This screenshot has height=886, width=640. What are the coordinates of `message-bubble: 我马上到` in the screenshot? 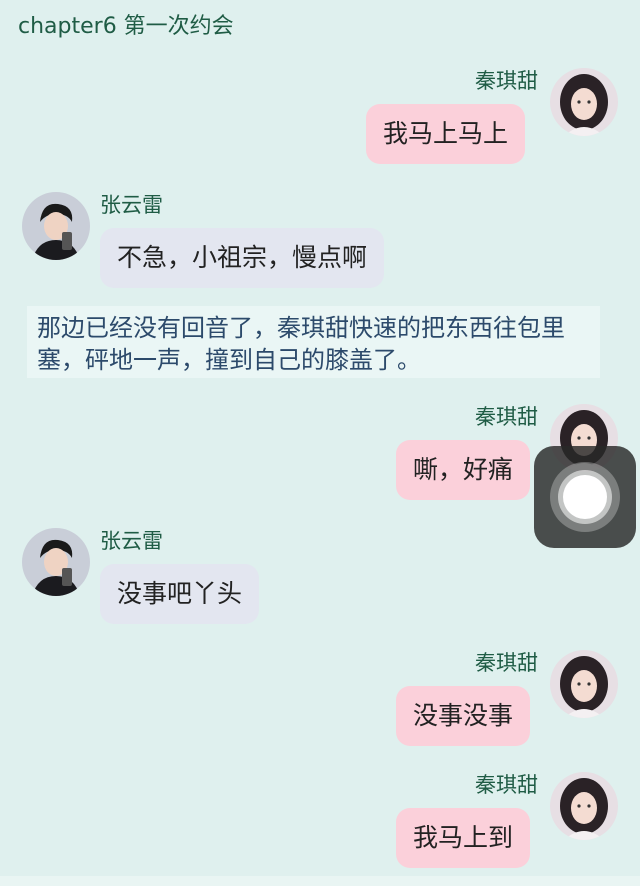 It's located at (463, 838).